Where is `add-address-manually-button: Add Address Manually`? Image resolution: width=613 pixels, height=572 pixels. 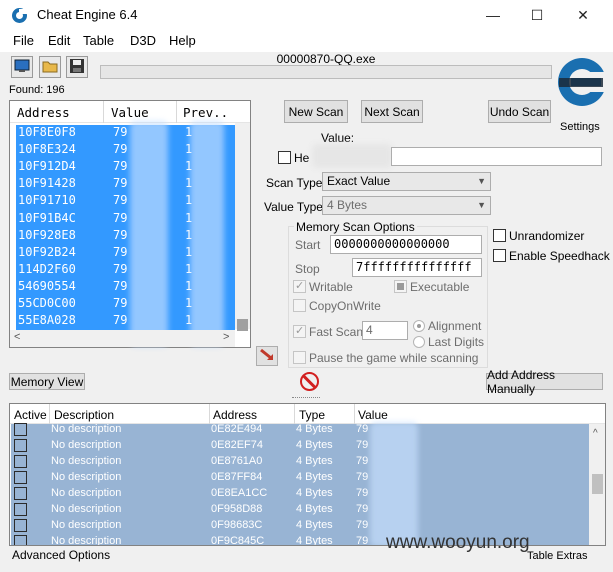 add-address-manually-button: Add Address Manually is located at coordinates (544, 382).